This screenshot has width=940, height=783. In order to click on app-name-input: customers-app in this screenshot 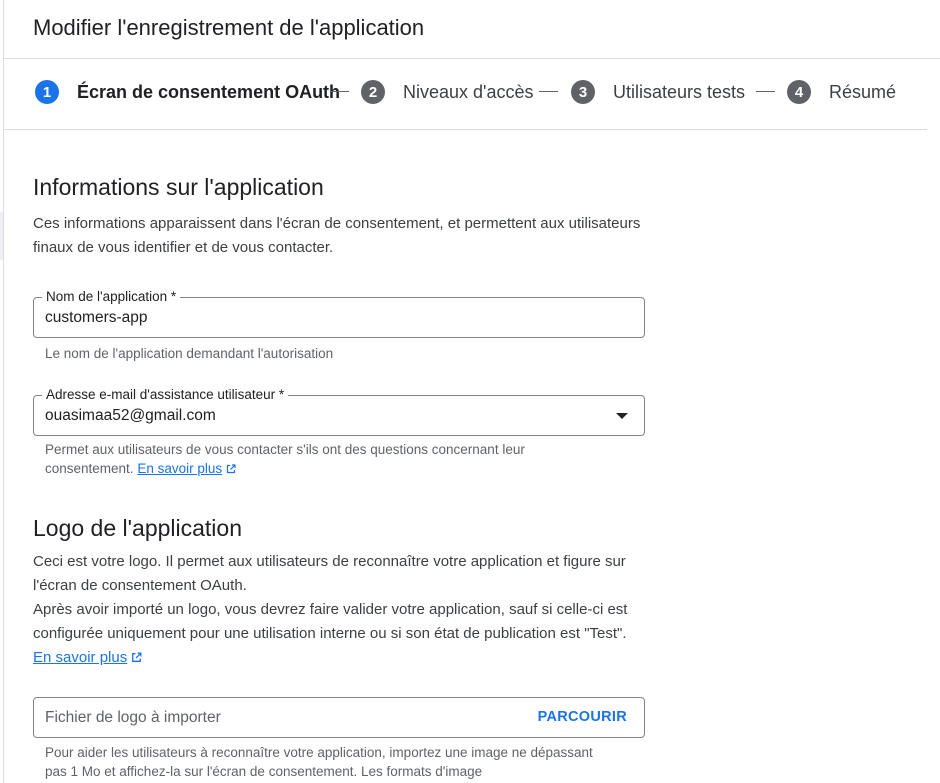, I will do `click(96, 318)`.